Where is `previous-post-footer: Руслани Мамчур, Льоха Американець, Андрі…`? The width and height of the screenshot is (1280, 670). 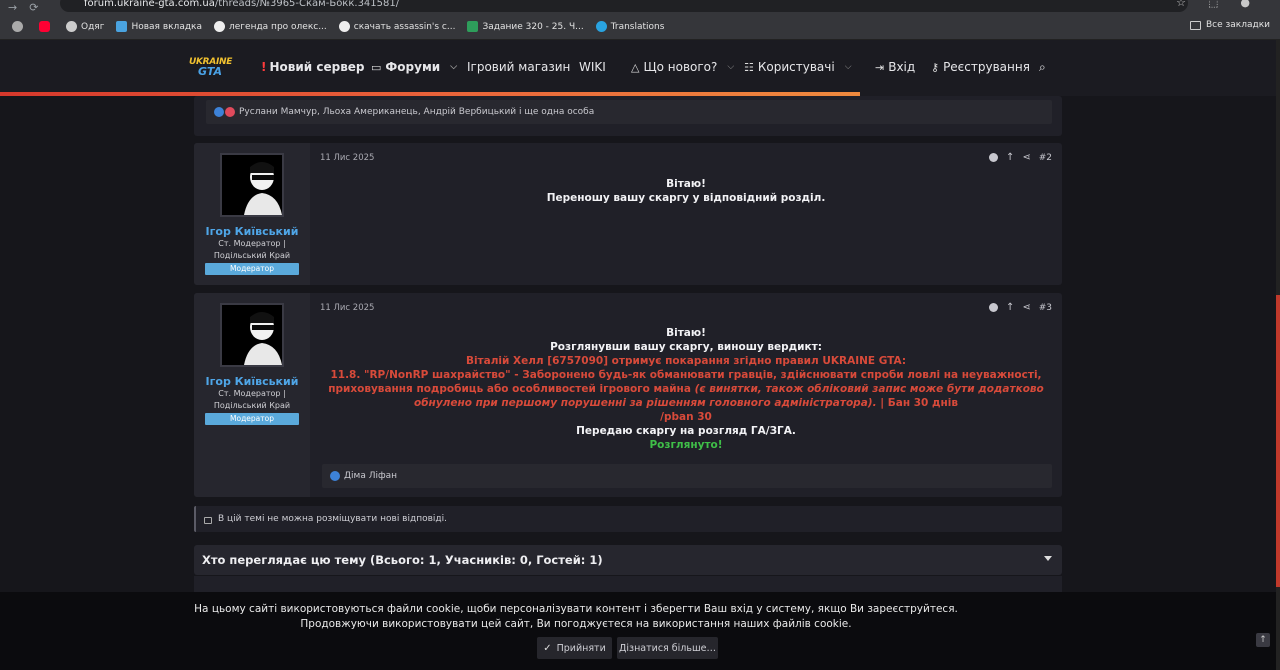 previous-post-footer: Руслани Мамчур, Льоха Американець, Андрі… is located at coordinates (628, 116).